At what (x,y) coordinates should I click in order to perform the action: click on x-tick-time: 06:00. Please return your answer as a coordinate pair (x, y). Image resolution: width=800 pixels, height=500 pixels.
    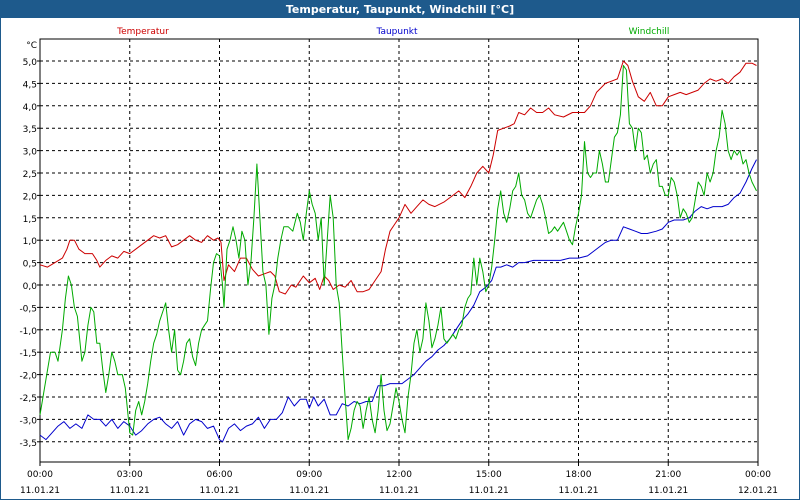
    Looking at the image, I should click on (220, 475).